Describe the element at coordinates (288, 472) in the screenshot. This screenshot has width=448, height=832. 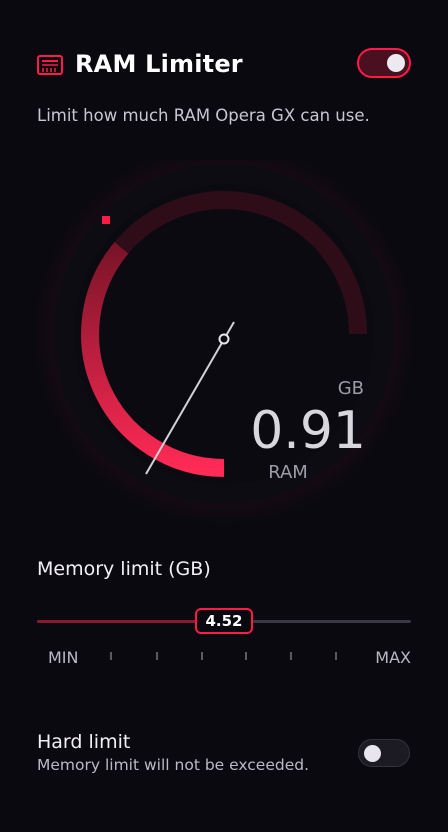
I see `gauge-label: RAM` at that location.